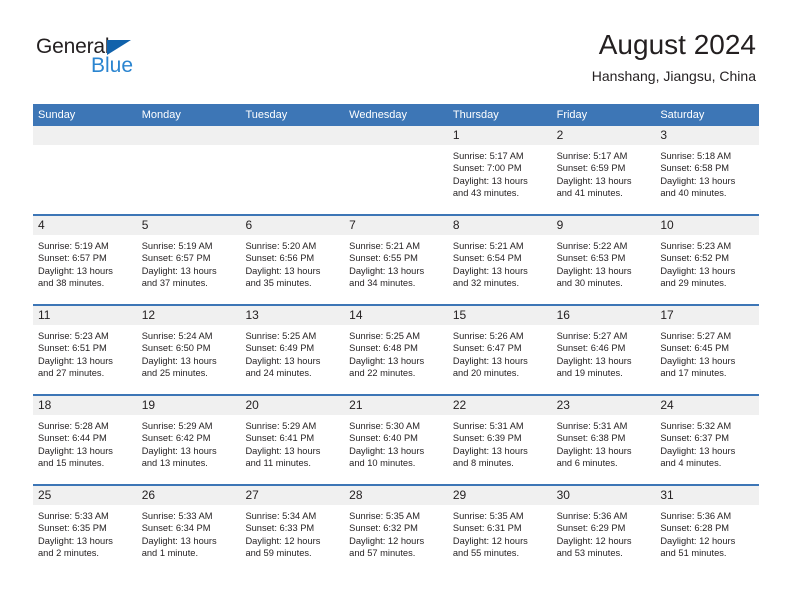 The height and width of the screenshot is (612, 792). What do you see at coordinates (356, 495) in the screenshot?
I see `day-number: 28` at bounding box center [356, 495].